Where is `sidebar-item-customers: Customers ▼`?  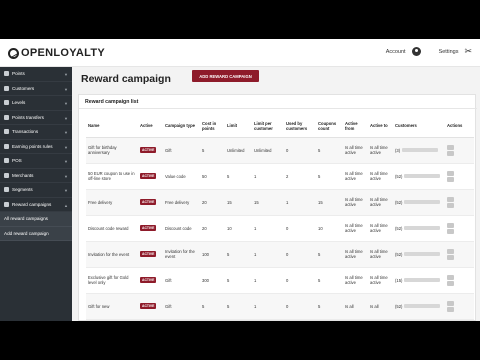
sidebar-item-customers: Customers ▼ is located at coordinates (36, 89).